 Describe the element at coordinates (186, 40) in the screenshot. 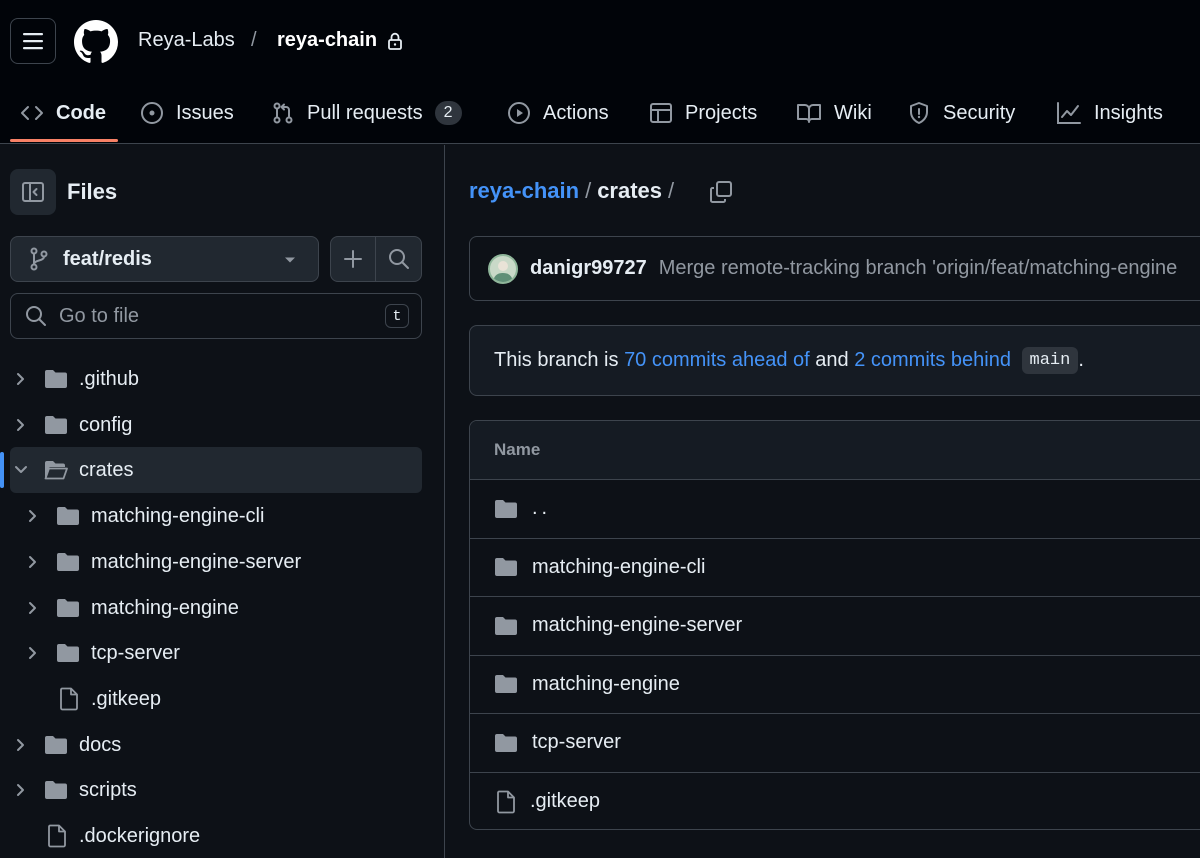

I see `owner-link: Reya-Labs` at that location.